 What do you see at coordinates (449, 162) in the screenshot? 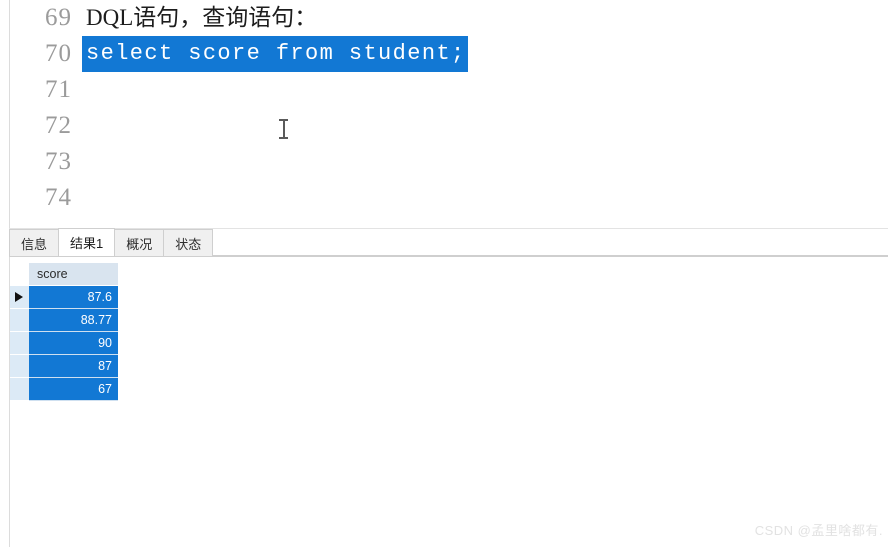
I see `editor-line: 73` at bounding box center [449, 162].